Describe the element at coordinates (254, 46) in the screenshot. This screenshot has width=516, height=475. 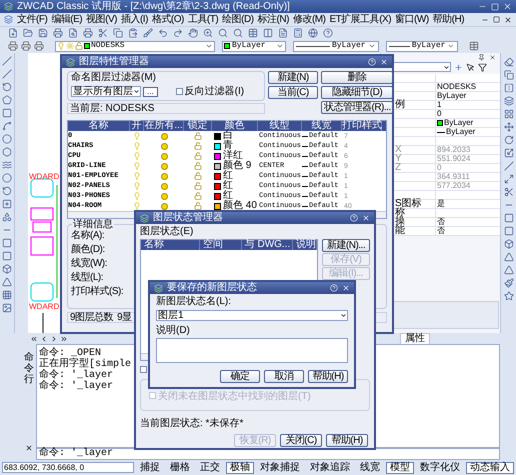
I see `color-dropdown: ByLayer` at that location.